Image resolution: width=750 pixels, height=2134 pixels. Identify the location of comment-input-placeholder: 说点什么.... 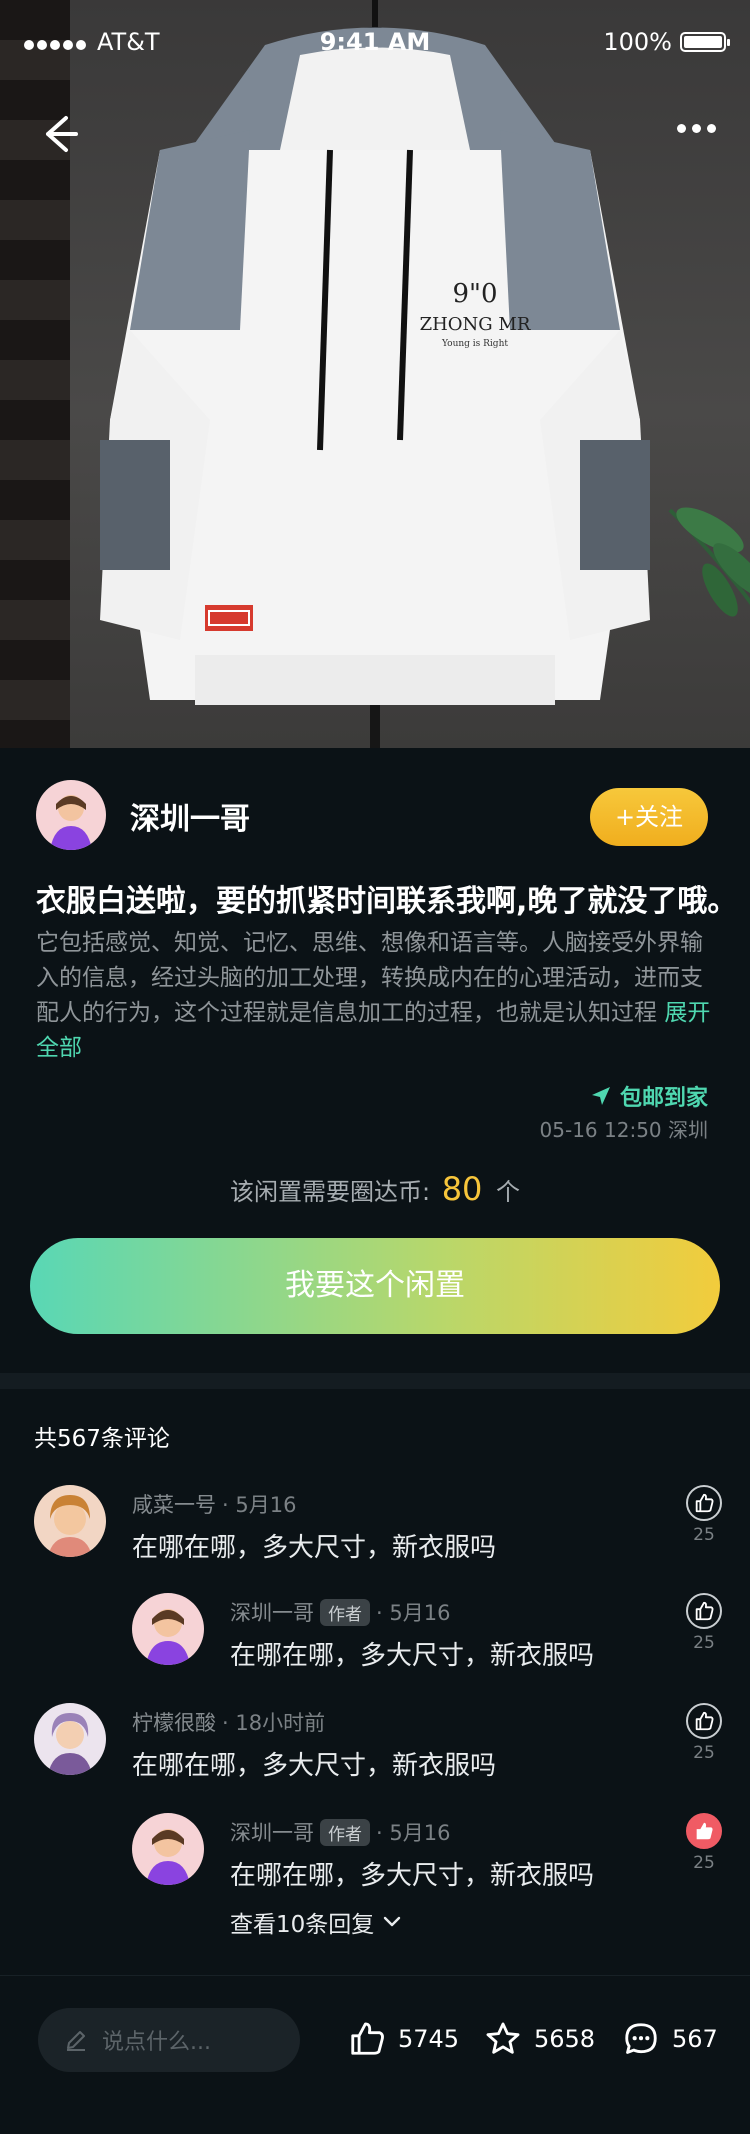
(156, 2042).